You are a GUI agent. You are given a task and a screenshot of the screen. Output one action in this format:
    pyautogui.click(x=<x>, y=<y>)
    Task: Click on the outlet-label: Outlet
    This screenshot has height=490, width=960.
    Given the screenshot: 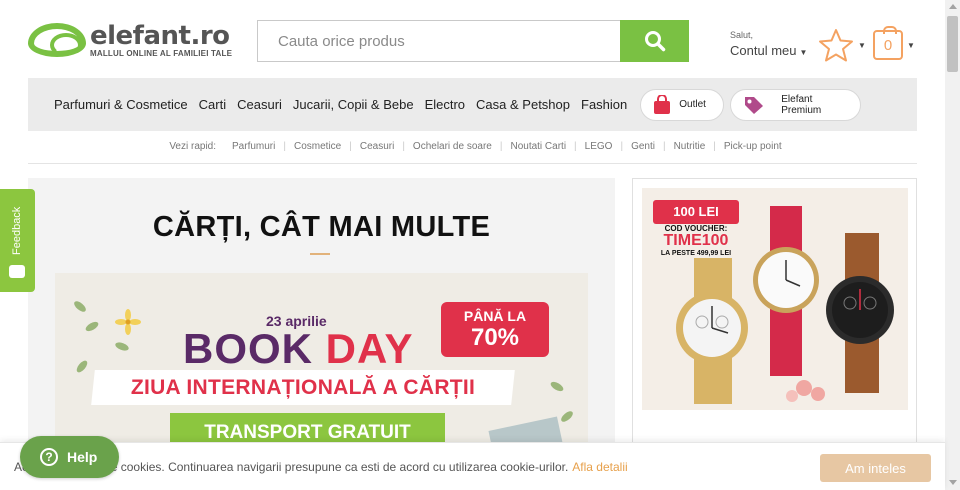 What is the action you would take?
    pyautogui.click(x=692, y=104)
    